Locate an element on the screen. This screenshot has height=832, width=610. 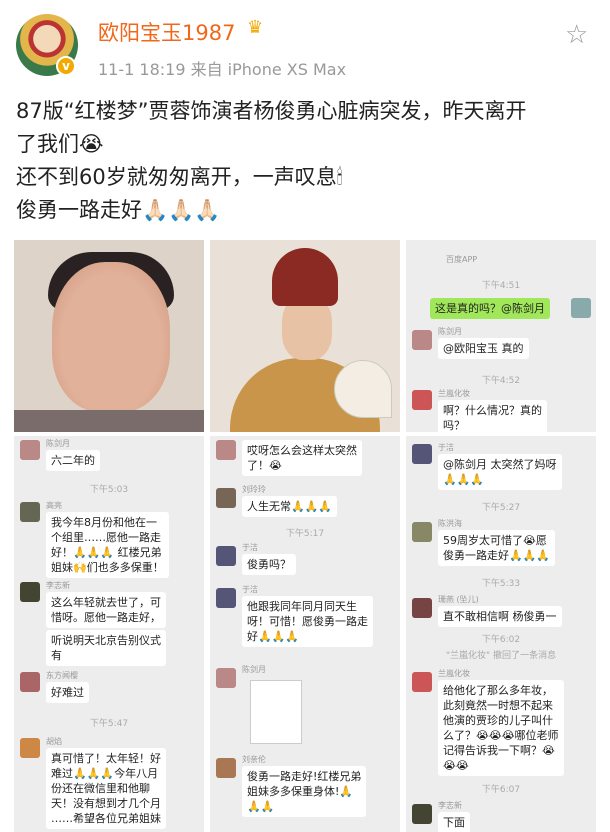
chat-bubble: 这么年轻就去世了，可 惜呀。愿他一路走好， is located at coordinates (106, 610).